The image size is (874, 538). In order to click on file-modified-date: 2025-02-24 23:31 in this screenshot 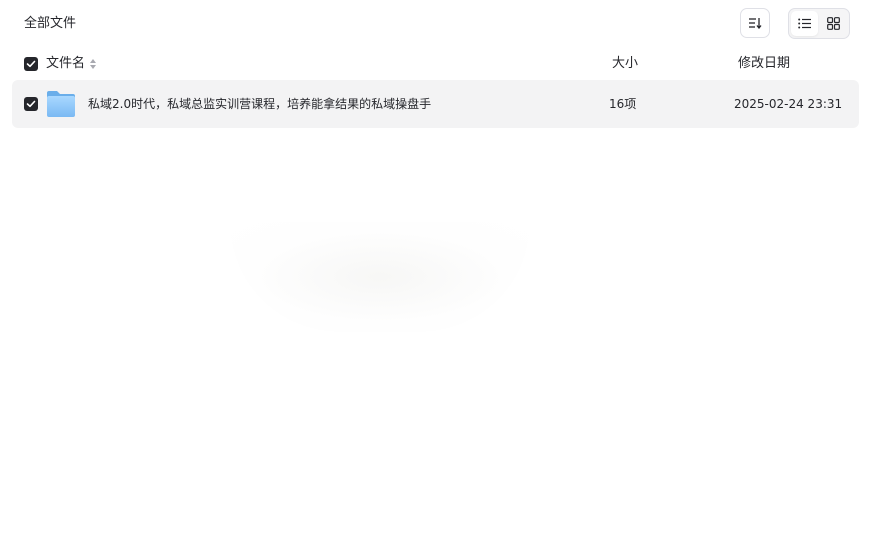, I will do `click(788, 104)`.